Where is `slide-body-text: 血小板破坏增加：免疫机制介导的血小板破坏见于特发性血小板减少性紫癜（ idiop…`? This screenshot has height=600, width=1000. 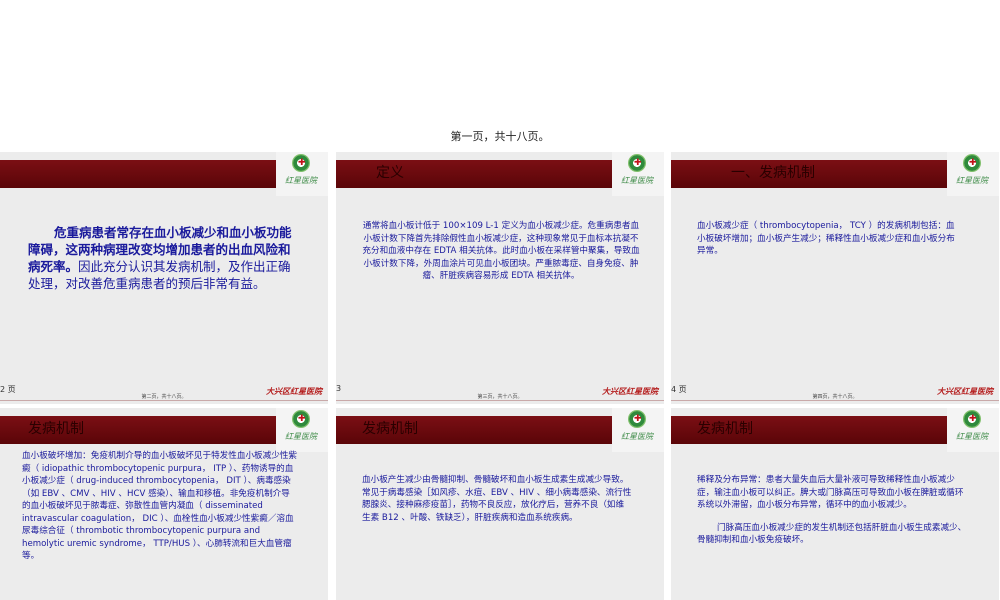
slide-body-text: 血小板破坏增加：免疫机制介导的血小板破坏见于特发性血小板减少性紫癜（ idiop… is located at coordinates (160, 506).